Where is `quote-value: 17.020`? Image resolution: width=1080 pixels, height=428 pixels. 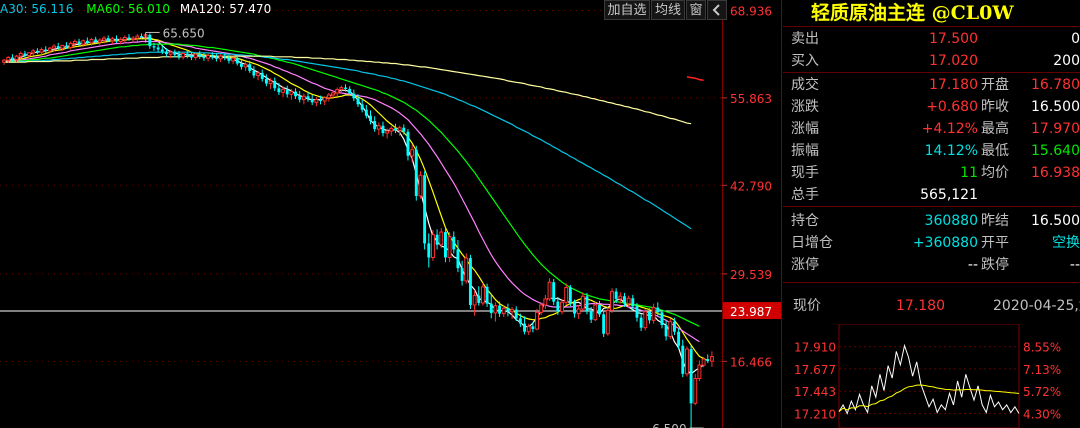
quote-value: 17.020 is located at coordinates (953, 61).